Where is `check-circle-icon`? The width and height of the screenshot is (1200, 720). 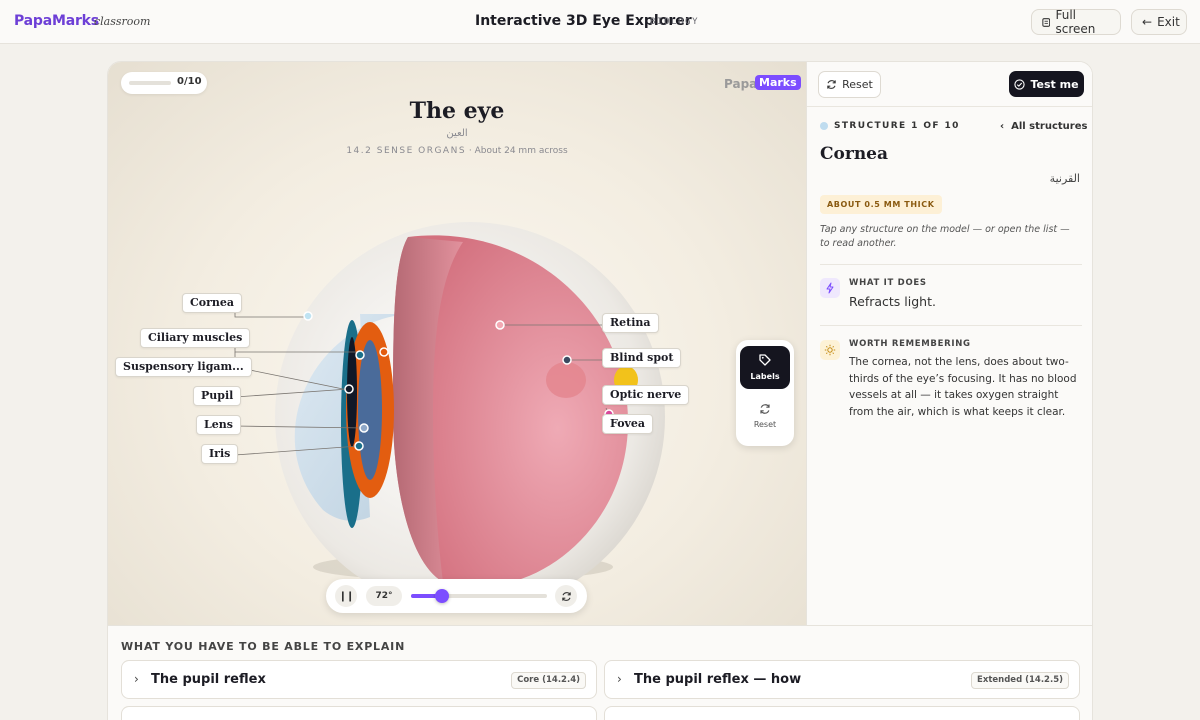 check-circle-icon is located at coordinates (1020, 84).